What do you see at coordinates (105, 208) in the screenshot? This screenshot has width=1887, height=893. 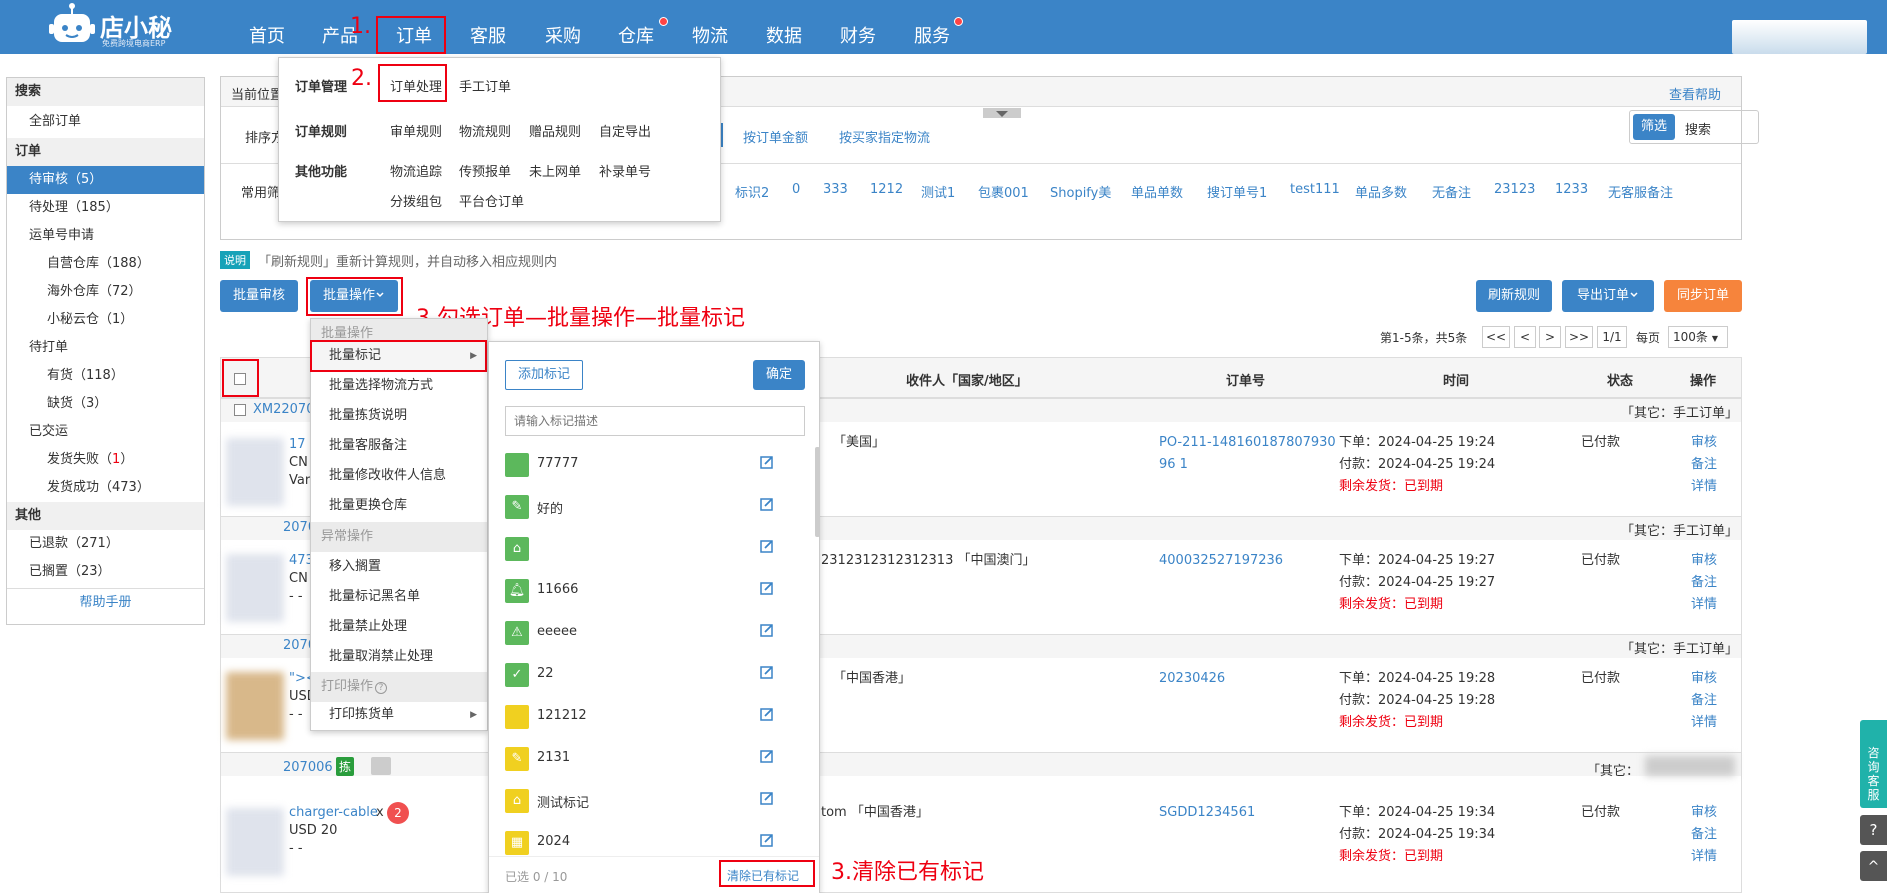 I see `sidebar-pending: 待处理（185）` at bounding box center [105, 208].